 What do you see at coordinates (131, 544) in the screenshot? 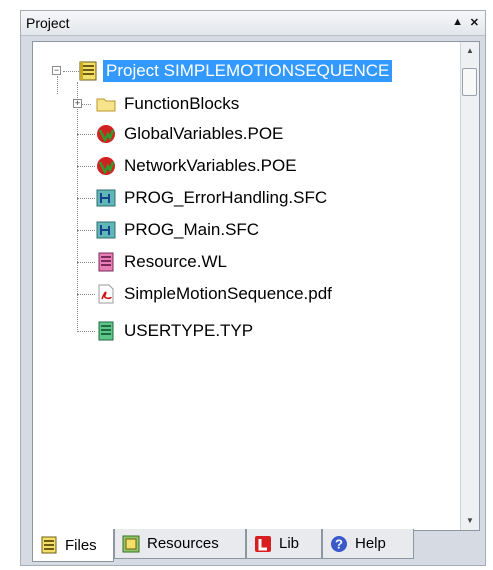
I see `resources-icon` at bounding box center [131, 544].